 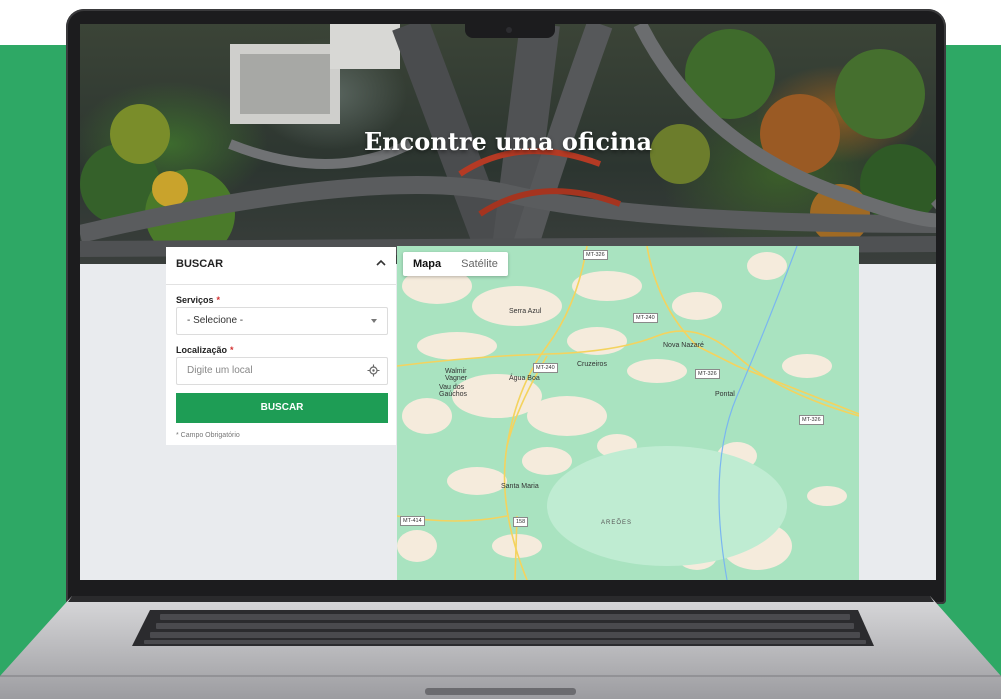 I want to click on required-note: * Campo Obrigatório, so click(x=208, y=435).